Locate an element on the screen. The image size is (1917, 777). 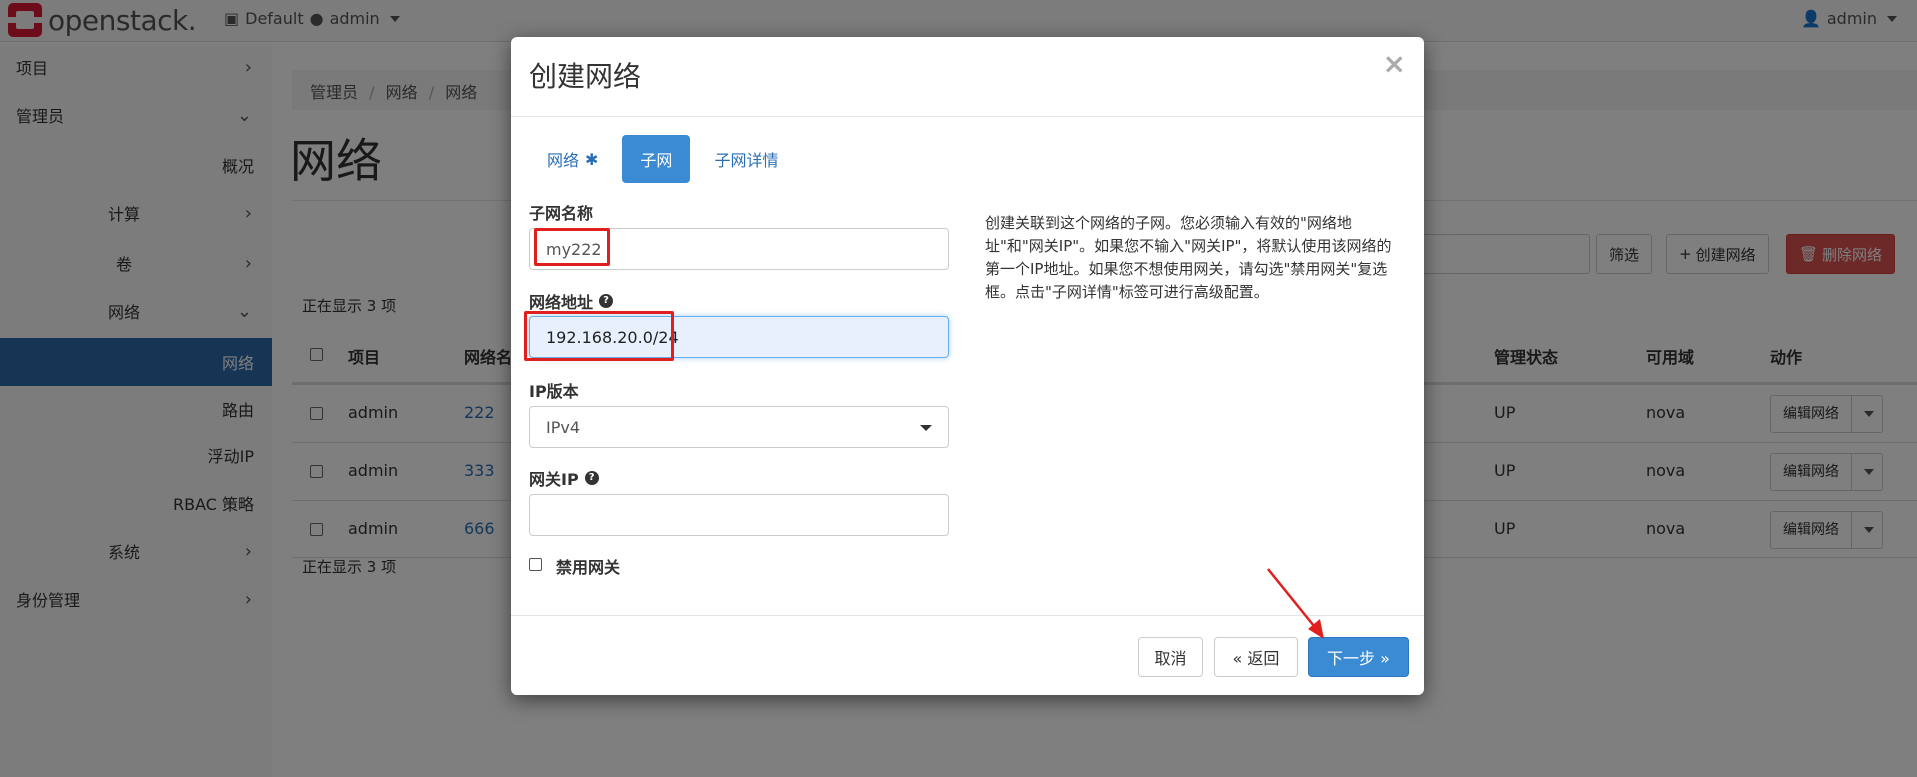
subnet-name-label: 子网名称 is located at coordinates (561, 212).